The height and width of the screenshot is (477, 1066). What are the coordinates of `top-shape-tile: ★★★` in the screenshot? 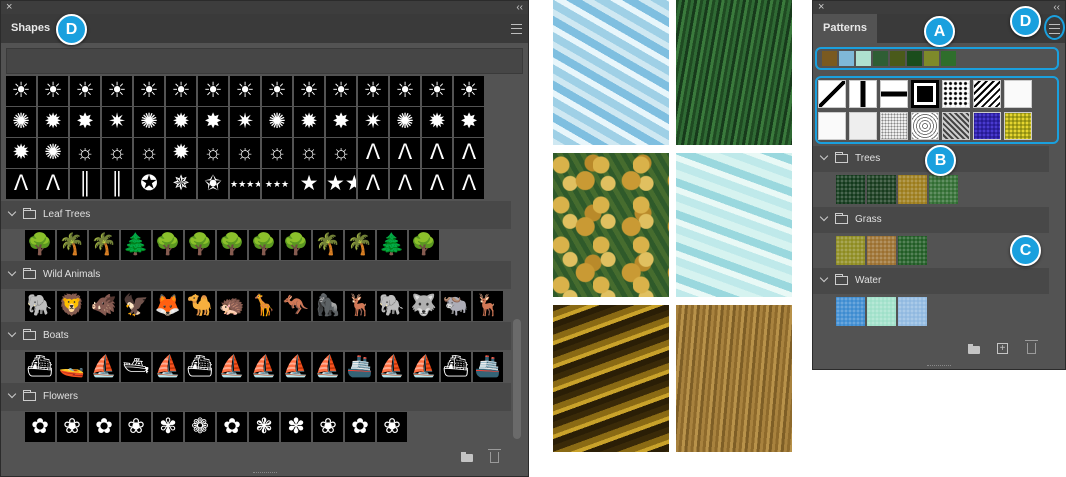 It's located at (277, 184).